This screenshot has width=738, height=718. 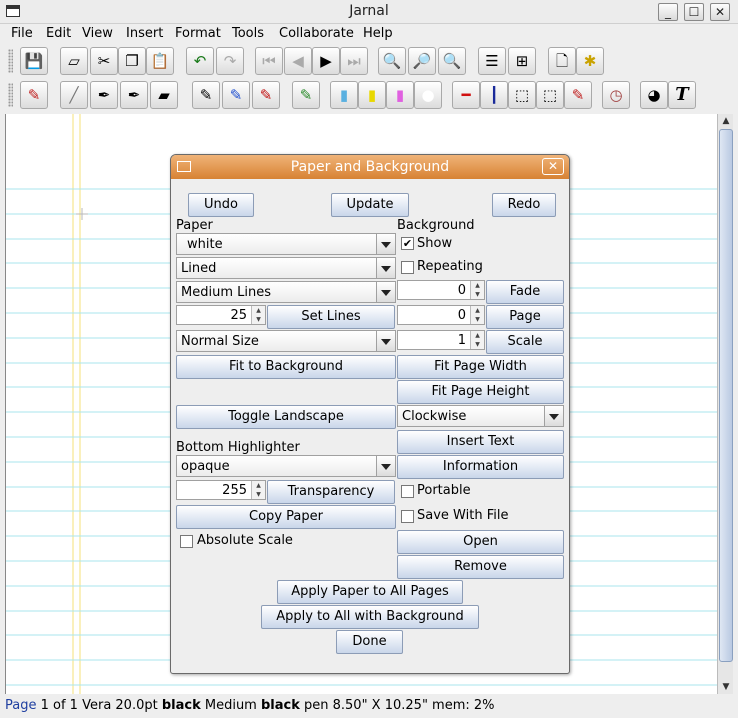 What do you see at coordinates (331, 317) in the screenshot?
I see `set-lines-button: Set Lines` at bounding box center [331, 317].